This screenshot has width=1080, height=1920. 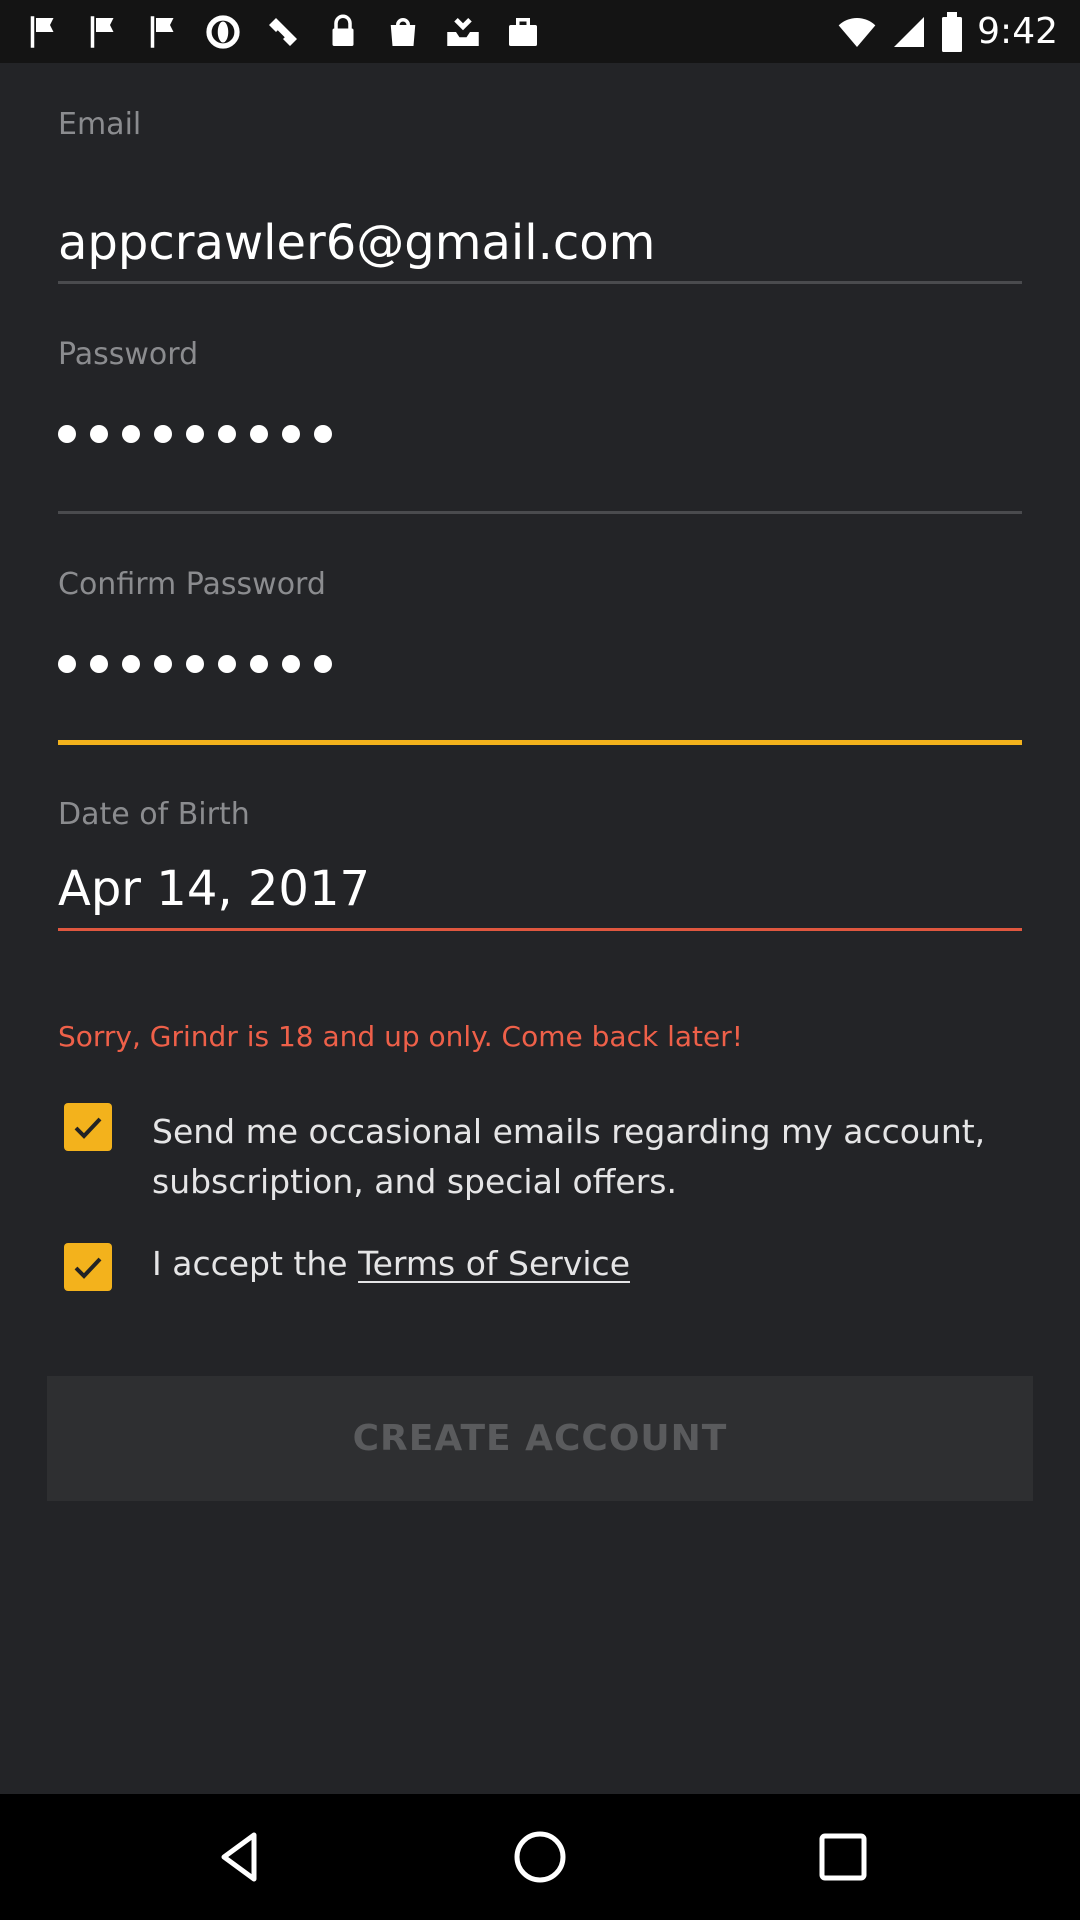 I want to click on battery-icon, so click(x=952, y=31).